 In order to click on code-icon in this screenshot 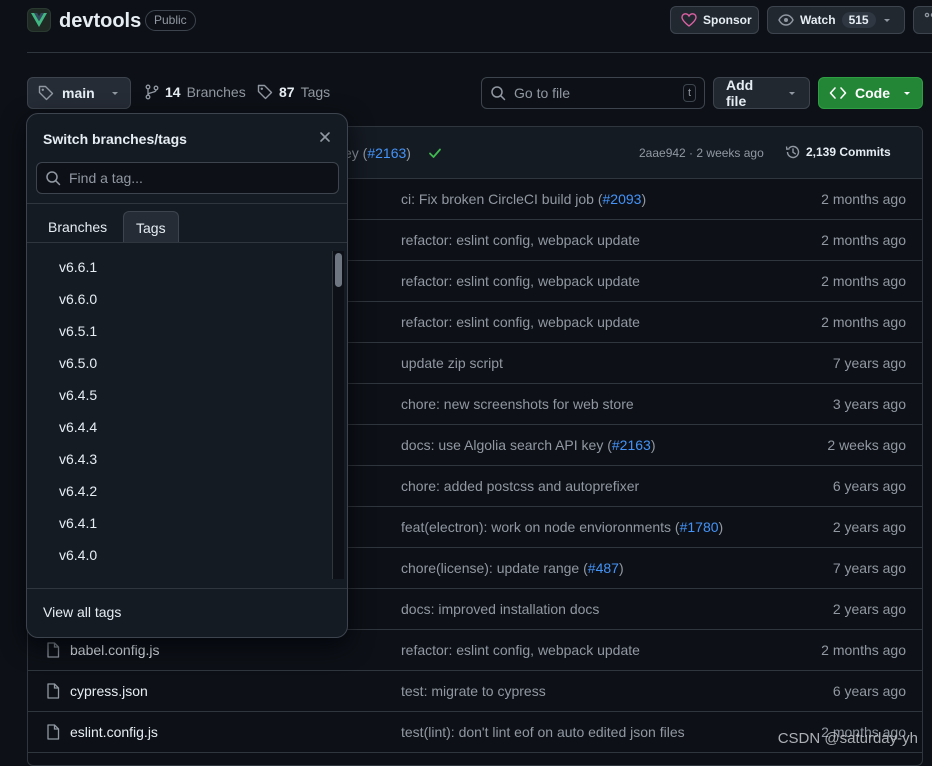, I will do `click(838, 93)`.